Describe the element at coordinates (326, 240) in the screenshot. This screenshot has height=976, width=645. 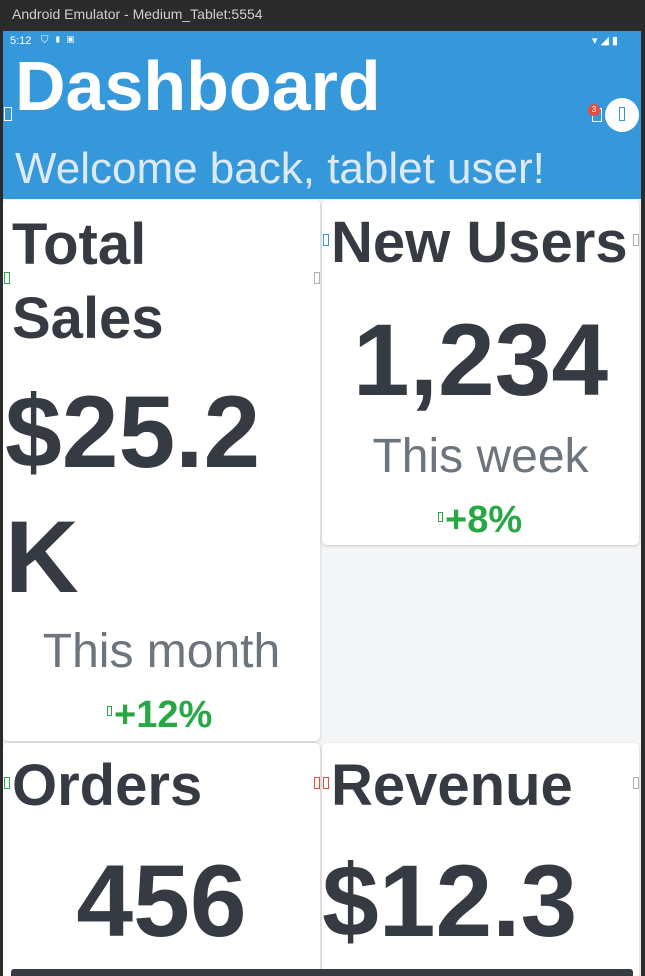
I see `users-icon` at that location.